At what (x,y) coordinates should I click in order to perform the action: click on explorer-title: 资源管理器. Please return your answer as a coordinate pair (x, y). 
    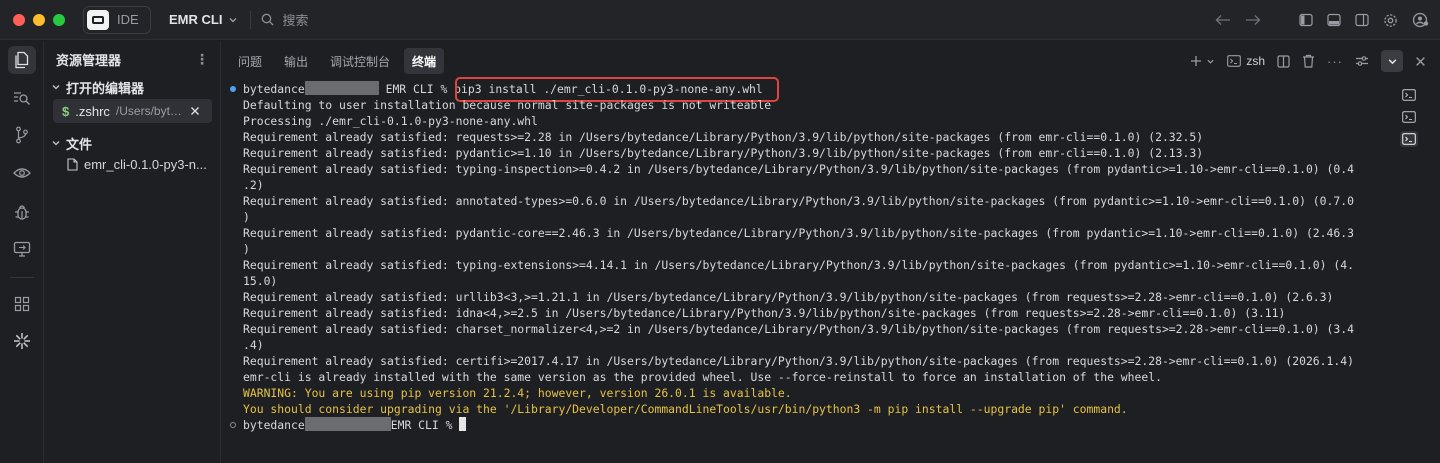
    Looking at the image, I should click on (89, 60).